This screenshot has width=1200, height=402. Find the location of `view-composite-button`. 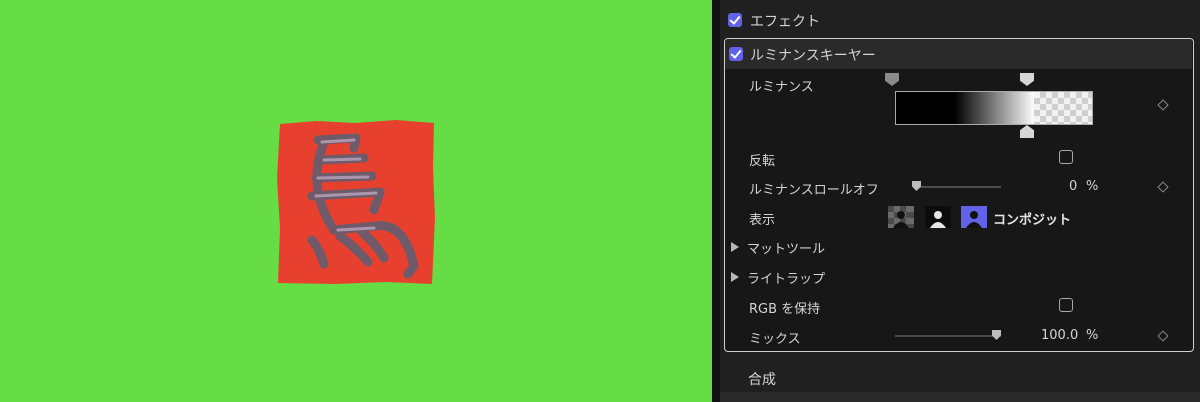

view-composite-button is located at coordinates (974, 217).